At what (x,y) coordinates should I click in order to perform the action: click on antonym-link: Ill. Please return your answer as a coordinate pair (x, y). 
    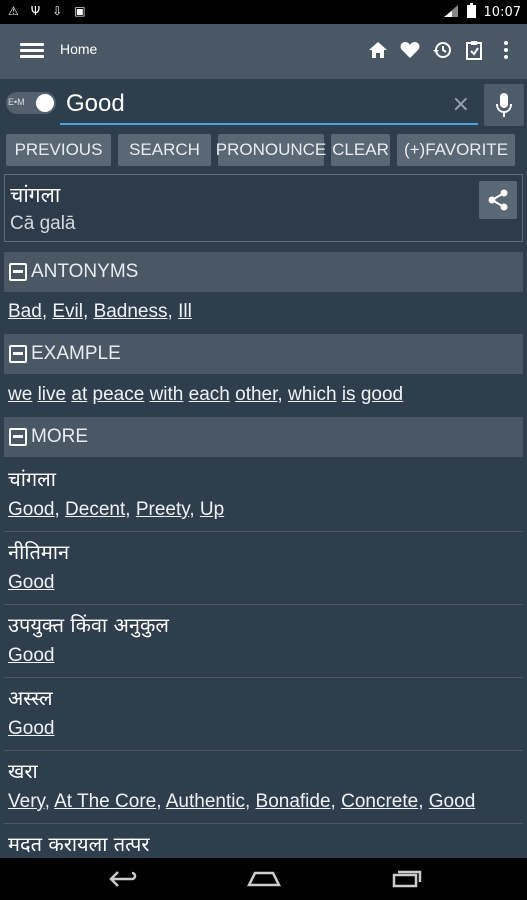
    Looking at the image, I should click on (185, 311).